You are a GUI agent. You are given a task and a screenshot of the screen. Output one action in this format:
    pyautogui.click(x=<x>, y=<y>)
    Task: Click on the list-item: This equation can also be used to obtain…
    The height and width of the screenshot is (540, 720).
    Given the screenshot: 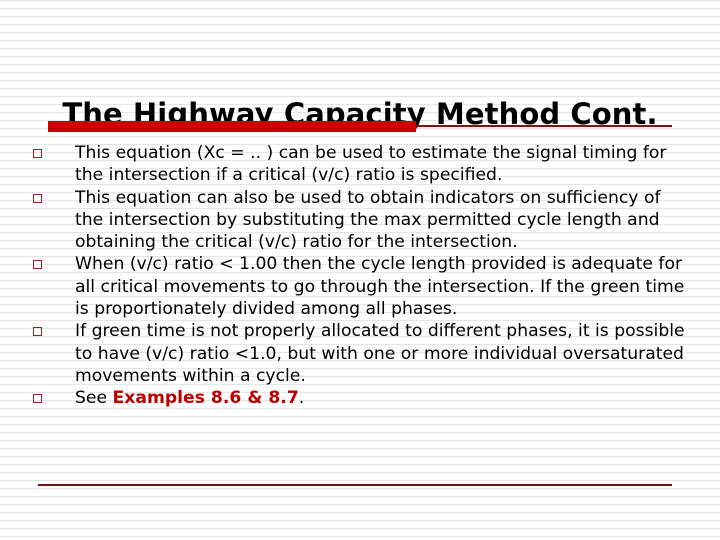 What is the action you would take?
    pyautogui.click(x=360, y=220)
    